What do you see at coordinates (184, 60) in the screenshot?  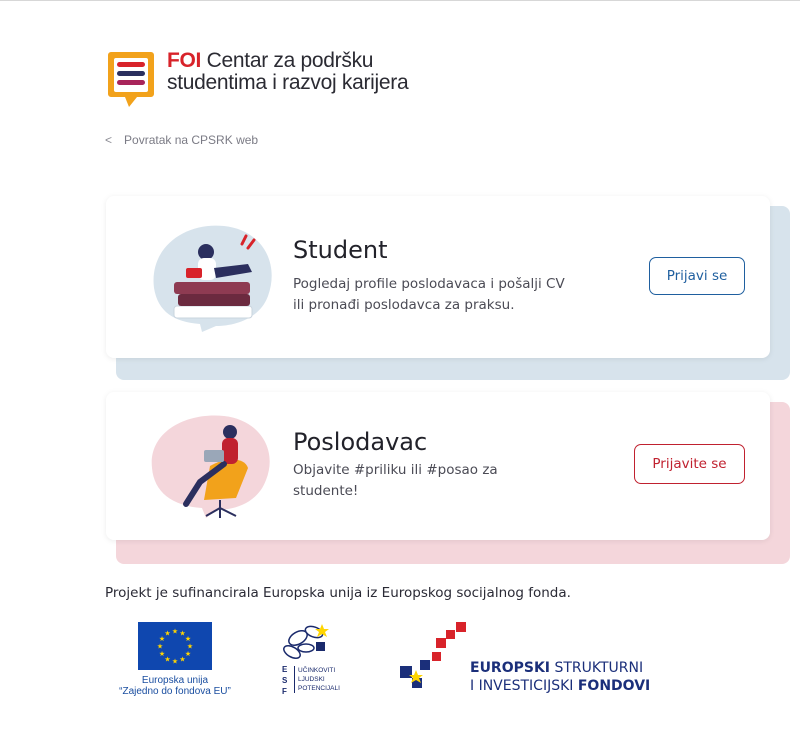 I see `logo-brand: FOI` at bounding box center [184, 60].